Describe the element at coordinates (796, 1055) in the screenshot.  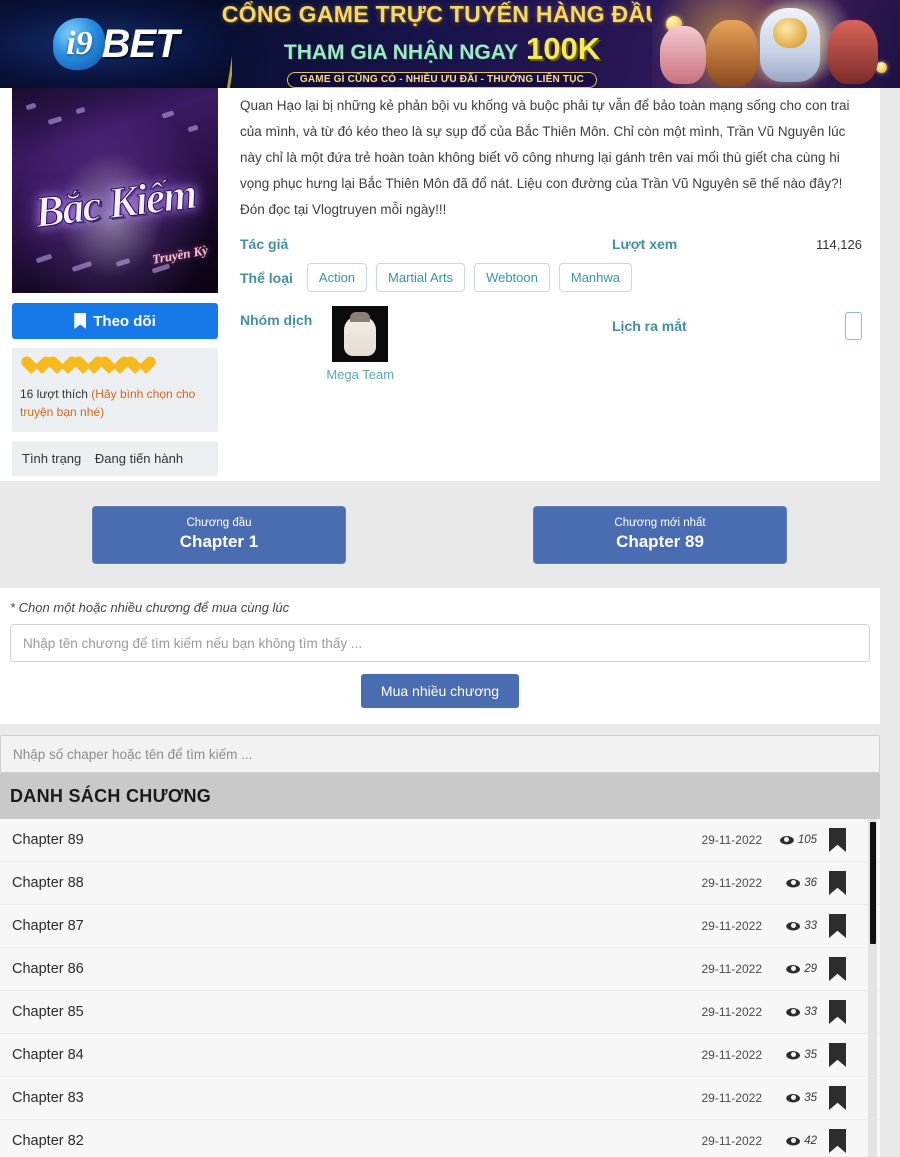
I see `chapter-views: 35` at that location.